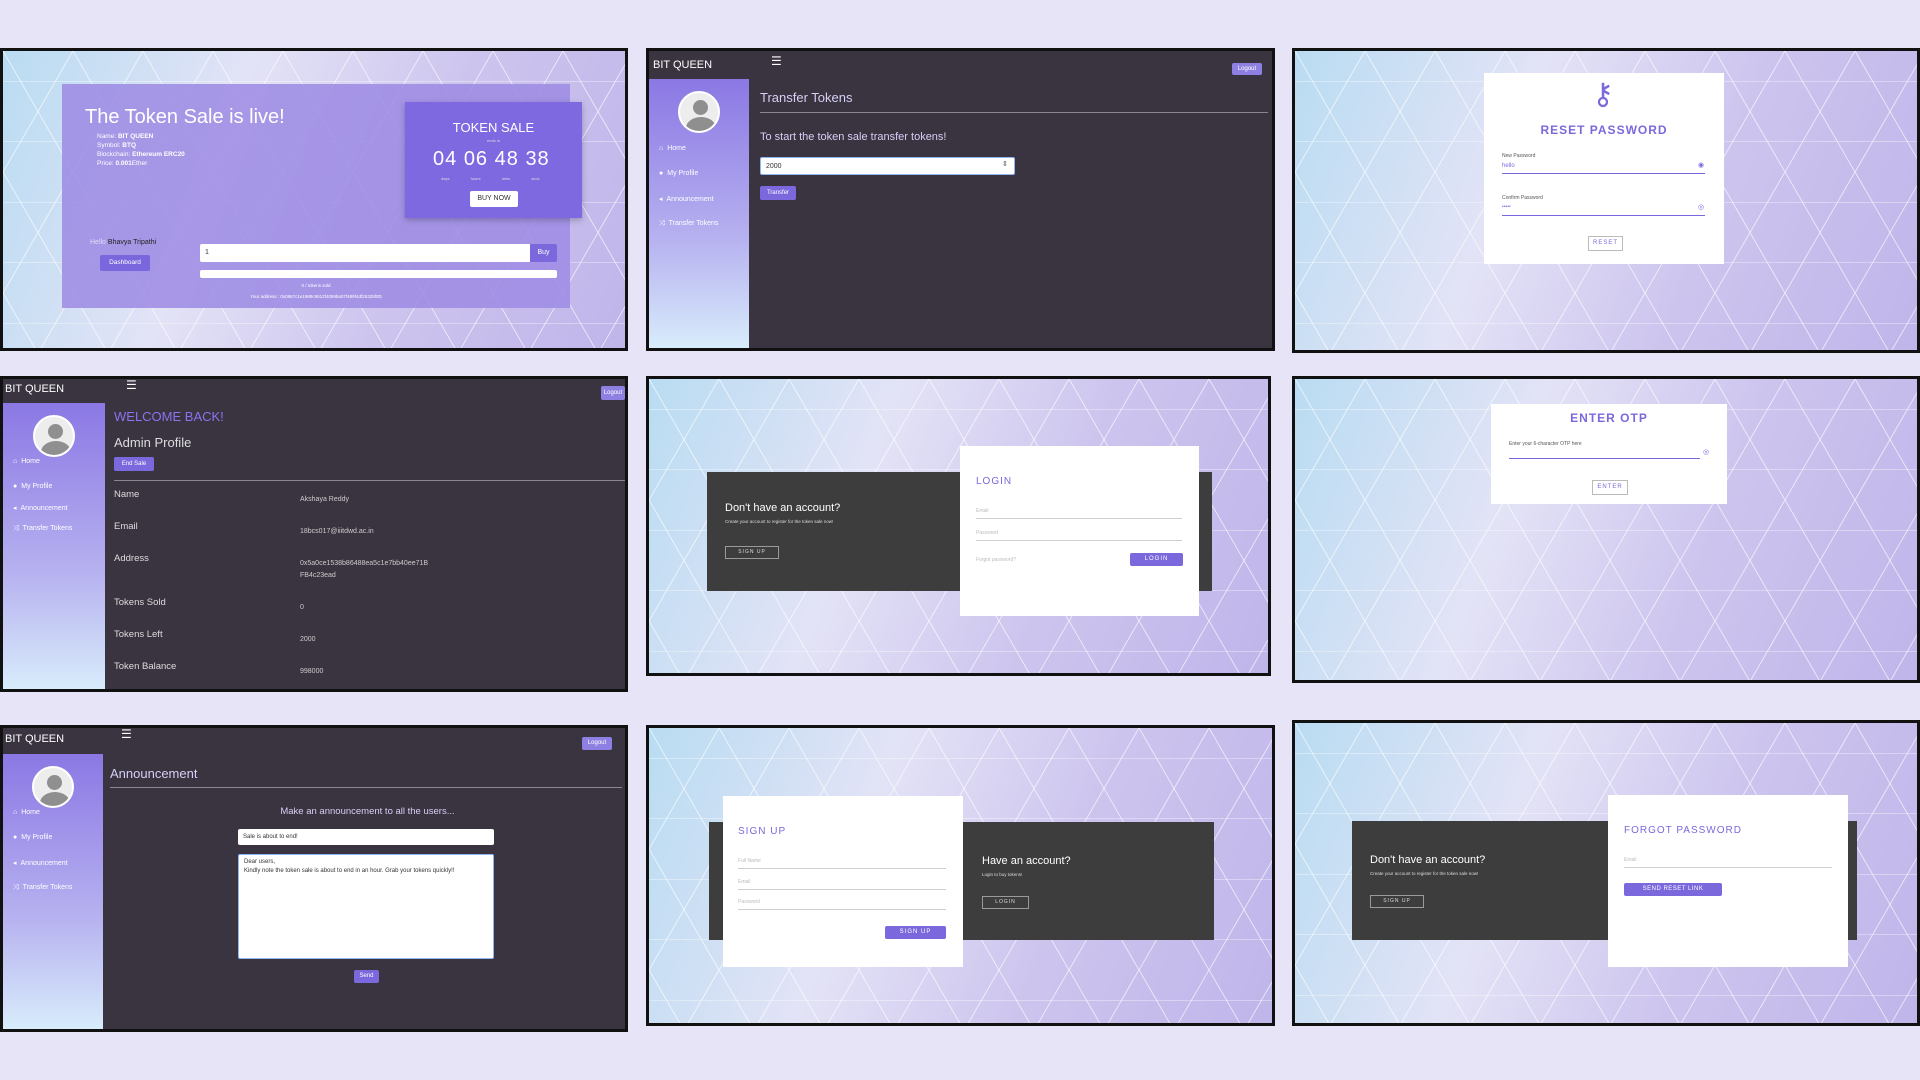  What do you see at coordinates (1522, 198) in the screenshot?
I see `confirm-password-label: Confirm Password` at bounding box center [1522, 198].